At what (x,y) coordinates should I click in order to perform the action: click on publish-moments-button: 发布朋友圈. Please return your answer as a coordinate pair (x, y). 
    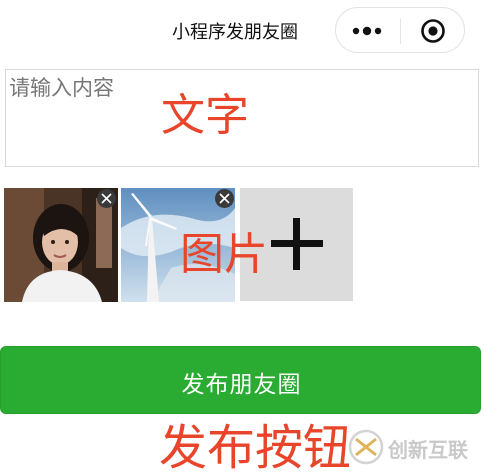
    Looking at the image, I should click on (240, 380).